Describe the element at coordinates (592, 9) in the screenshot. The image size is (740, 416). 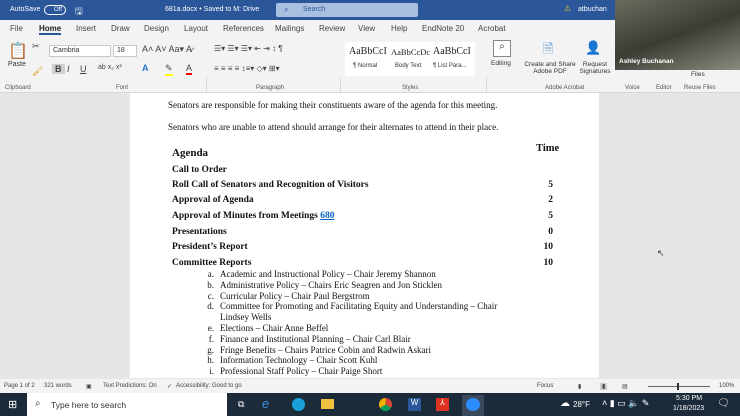
I see `user-name: atbuchan` at that location.